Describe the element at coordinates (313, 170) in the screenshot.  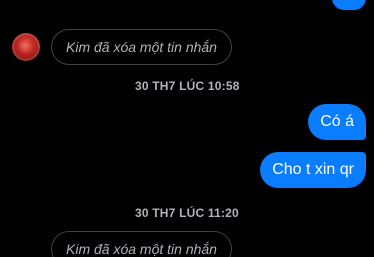
I see `outgoing-message-bubble: Cho t xin qr` at that location.